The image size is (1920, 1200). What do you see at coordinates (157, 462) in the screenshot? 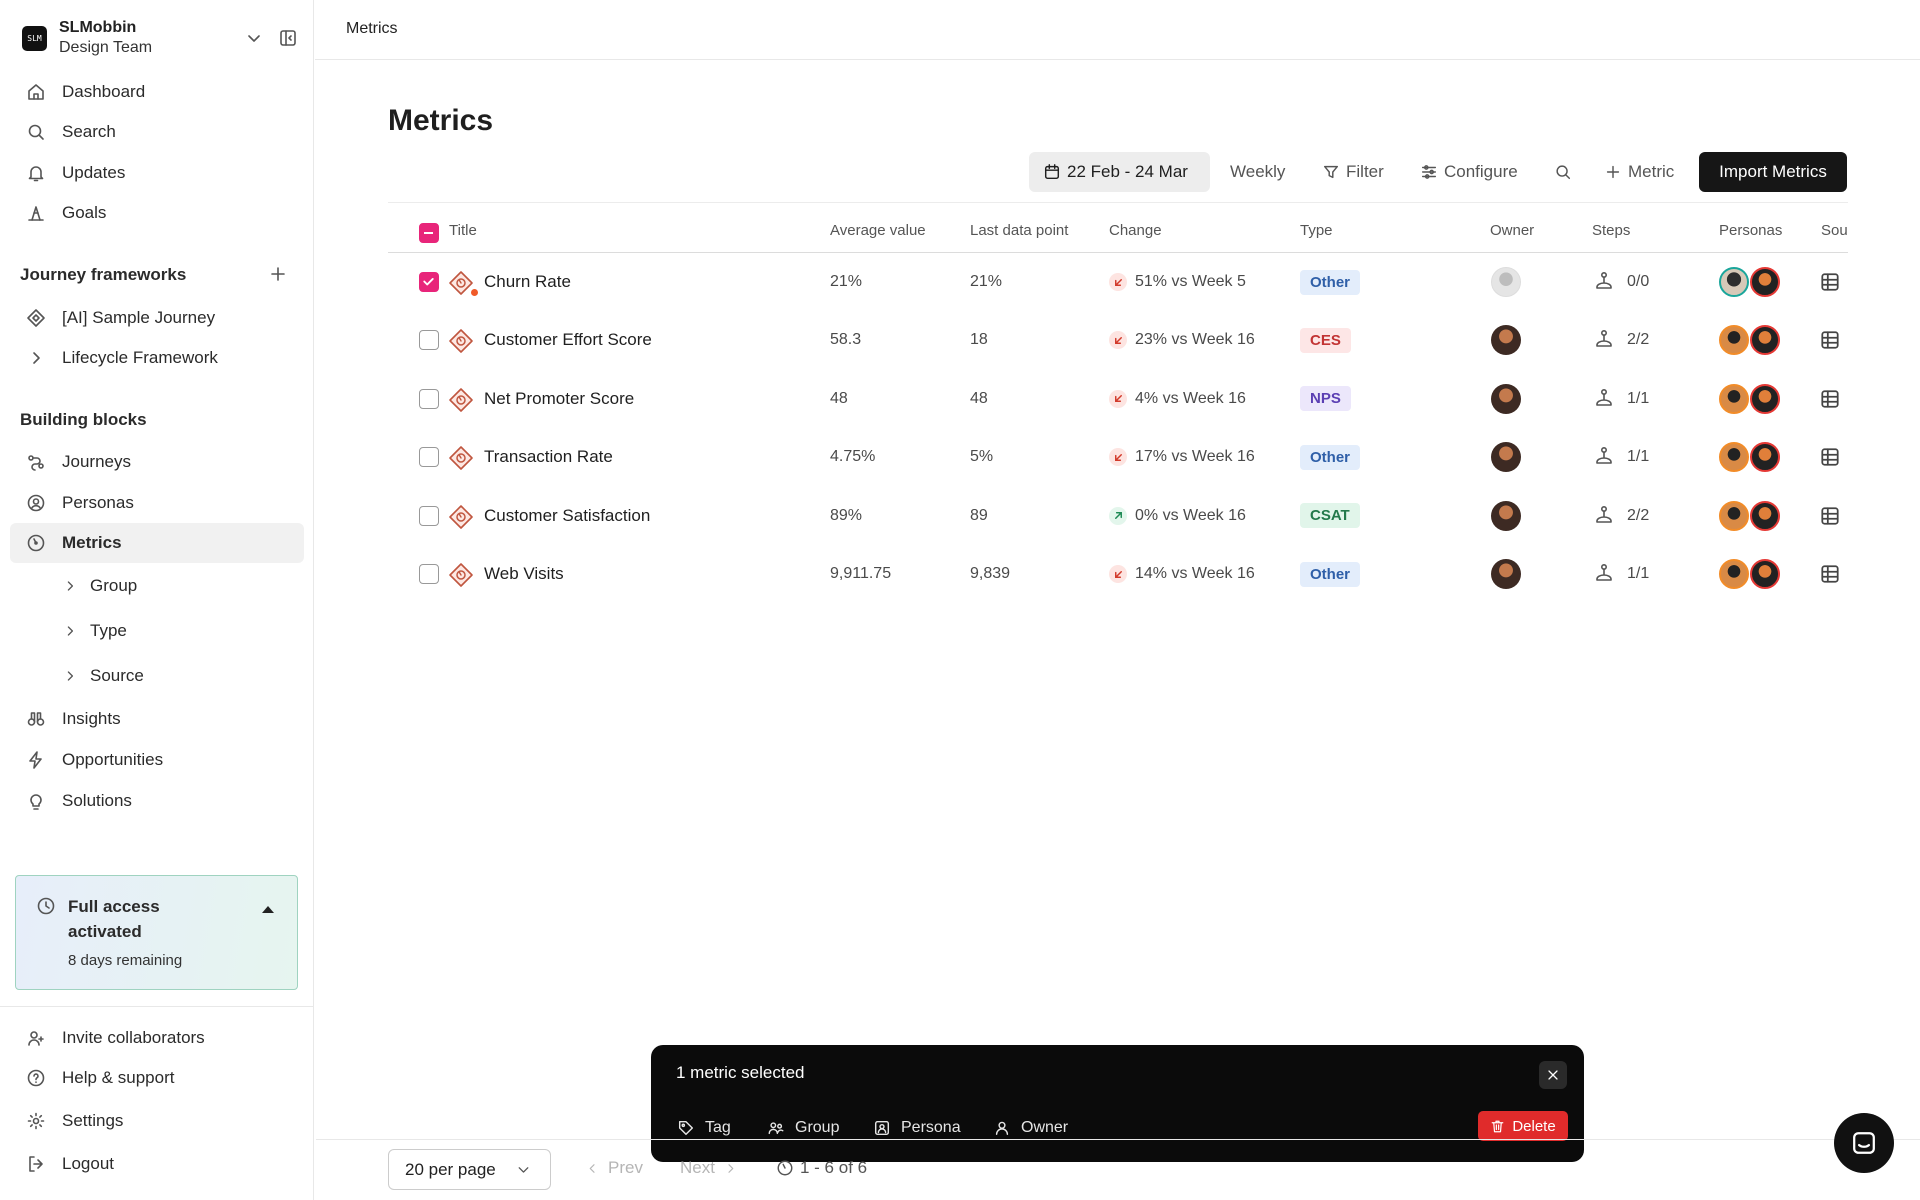
I see `sidebar-item-journeys: Journeys` at bounding box center [157, 462].